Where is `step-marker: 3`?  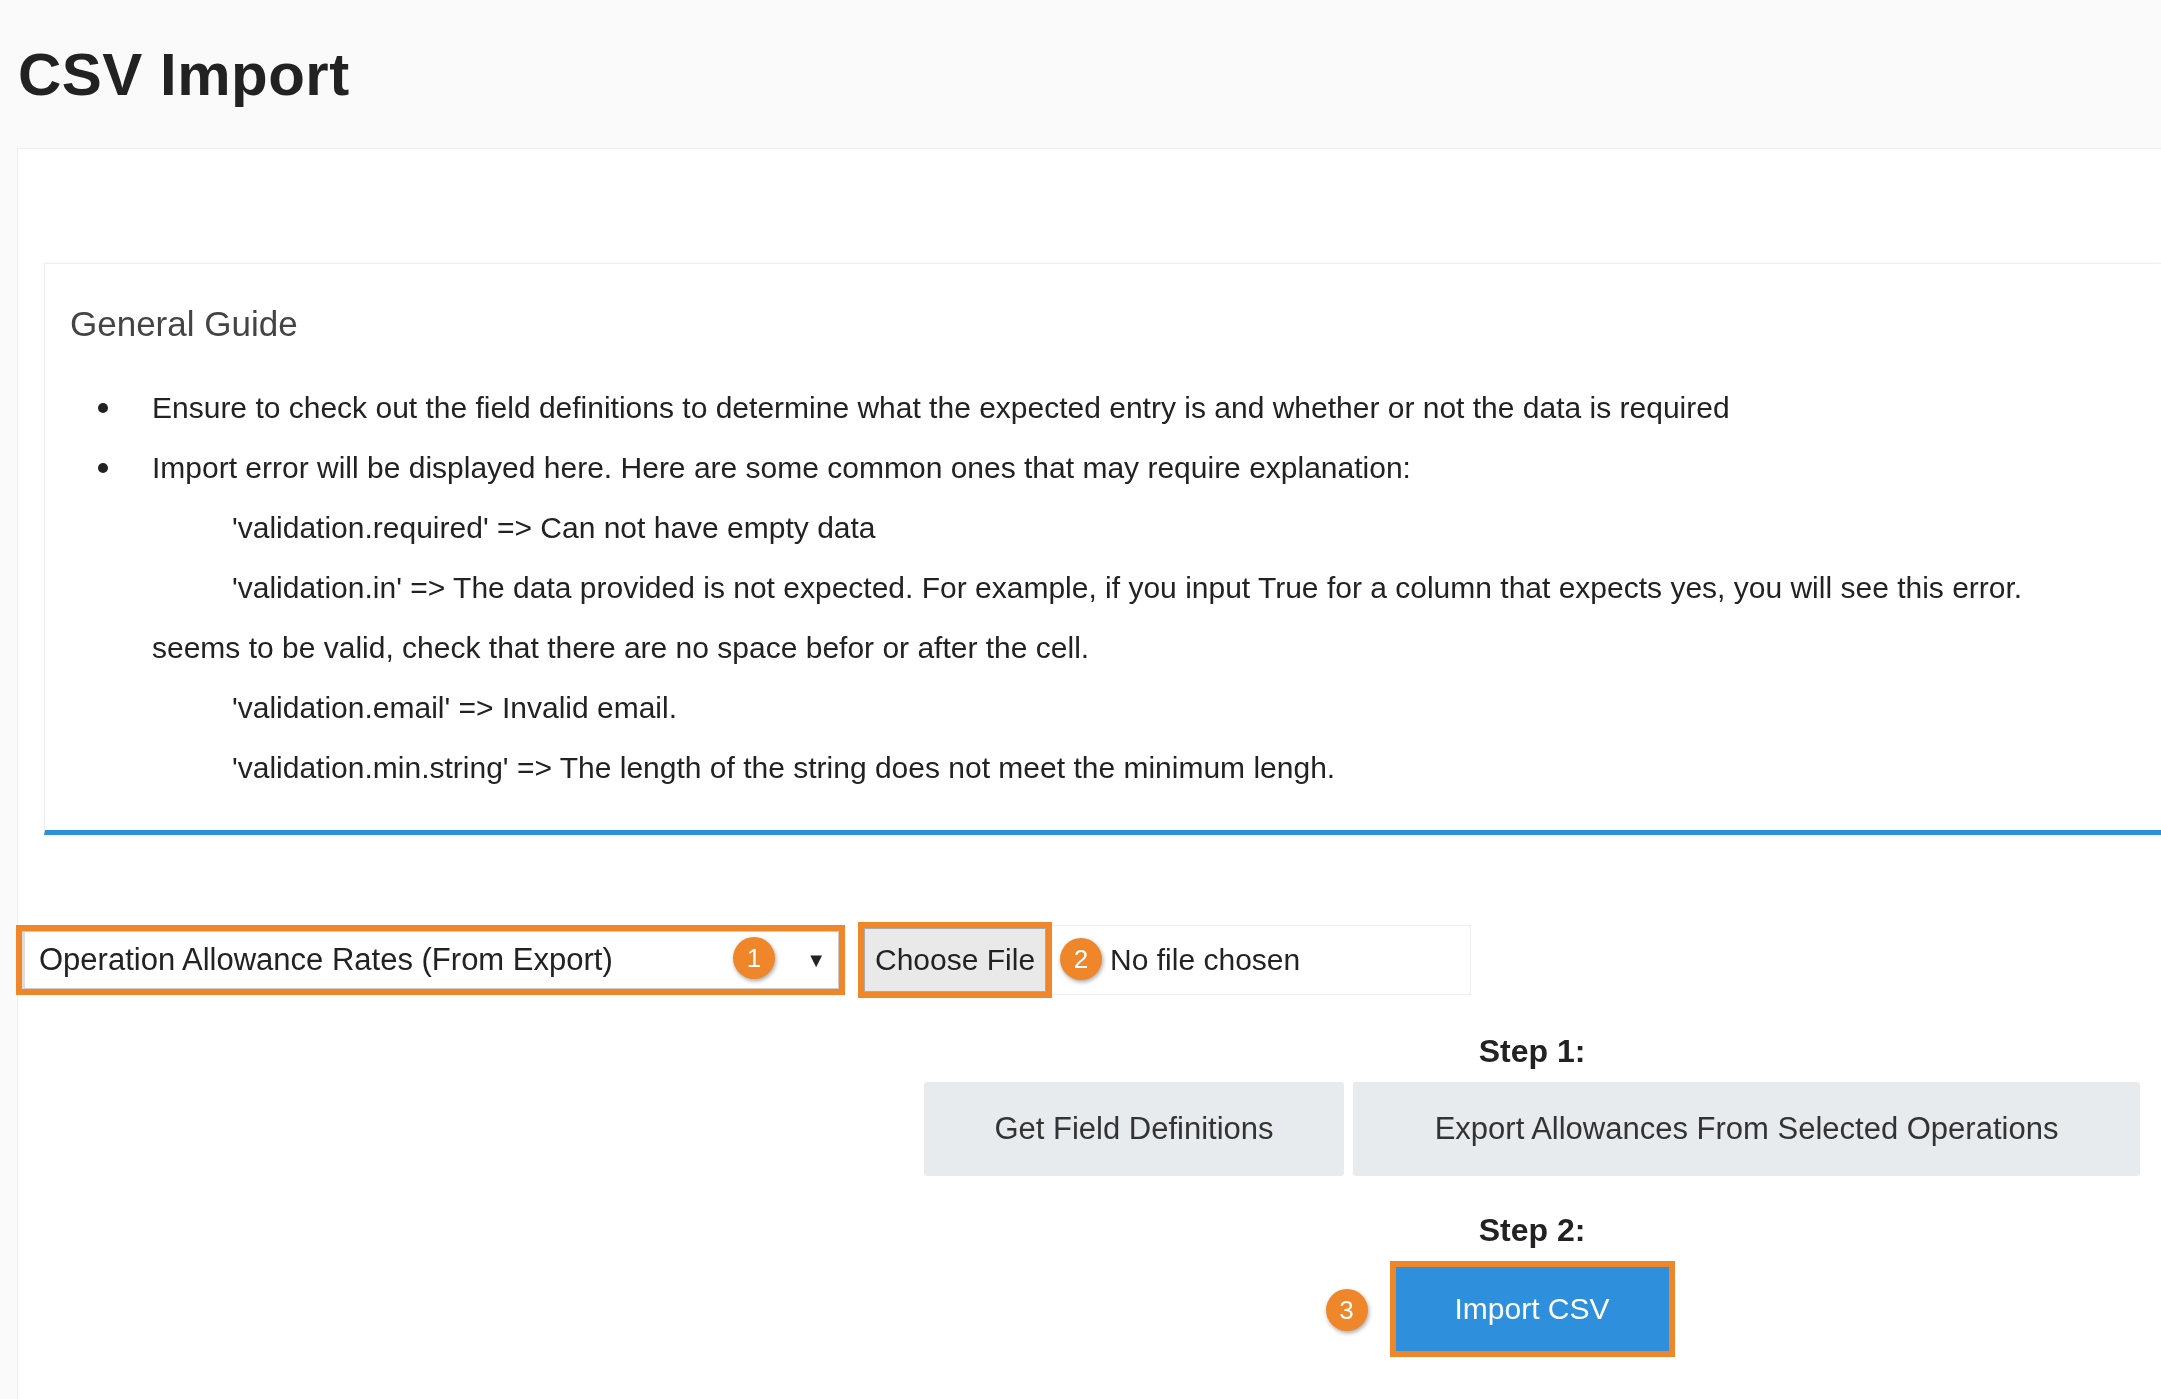 step-marker: 3 is located at coordinates (1346, 1310).